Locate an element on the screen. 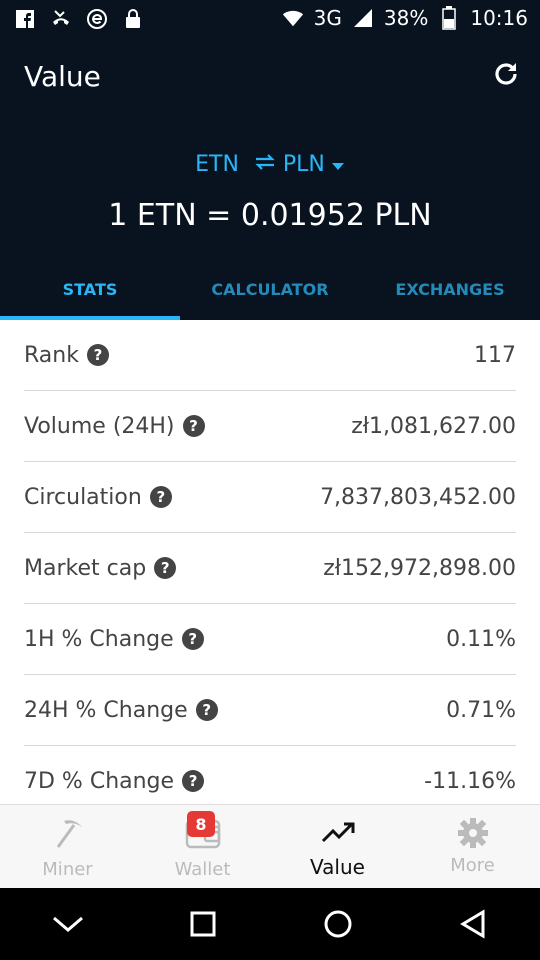  network-type: 3G is located at coordinates (327, 18).